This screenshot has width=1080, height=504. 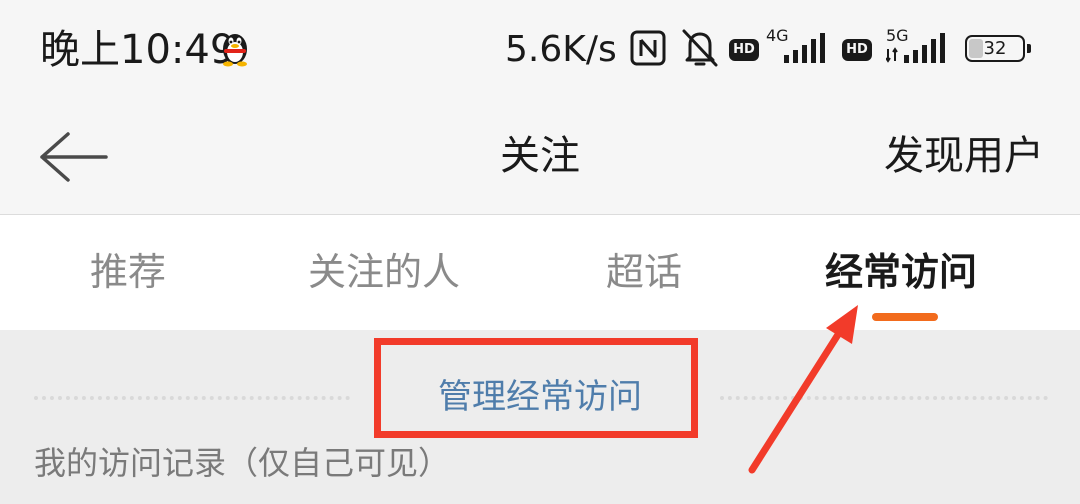 What do you see at coordinates (901, 272) in the screenshot?
I see `tab-frequently-visited: 经常访问` at bounding box center [901, 272].